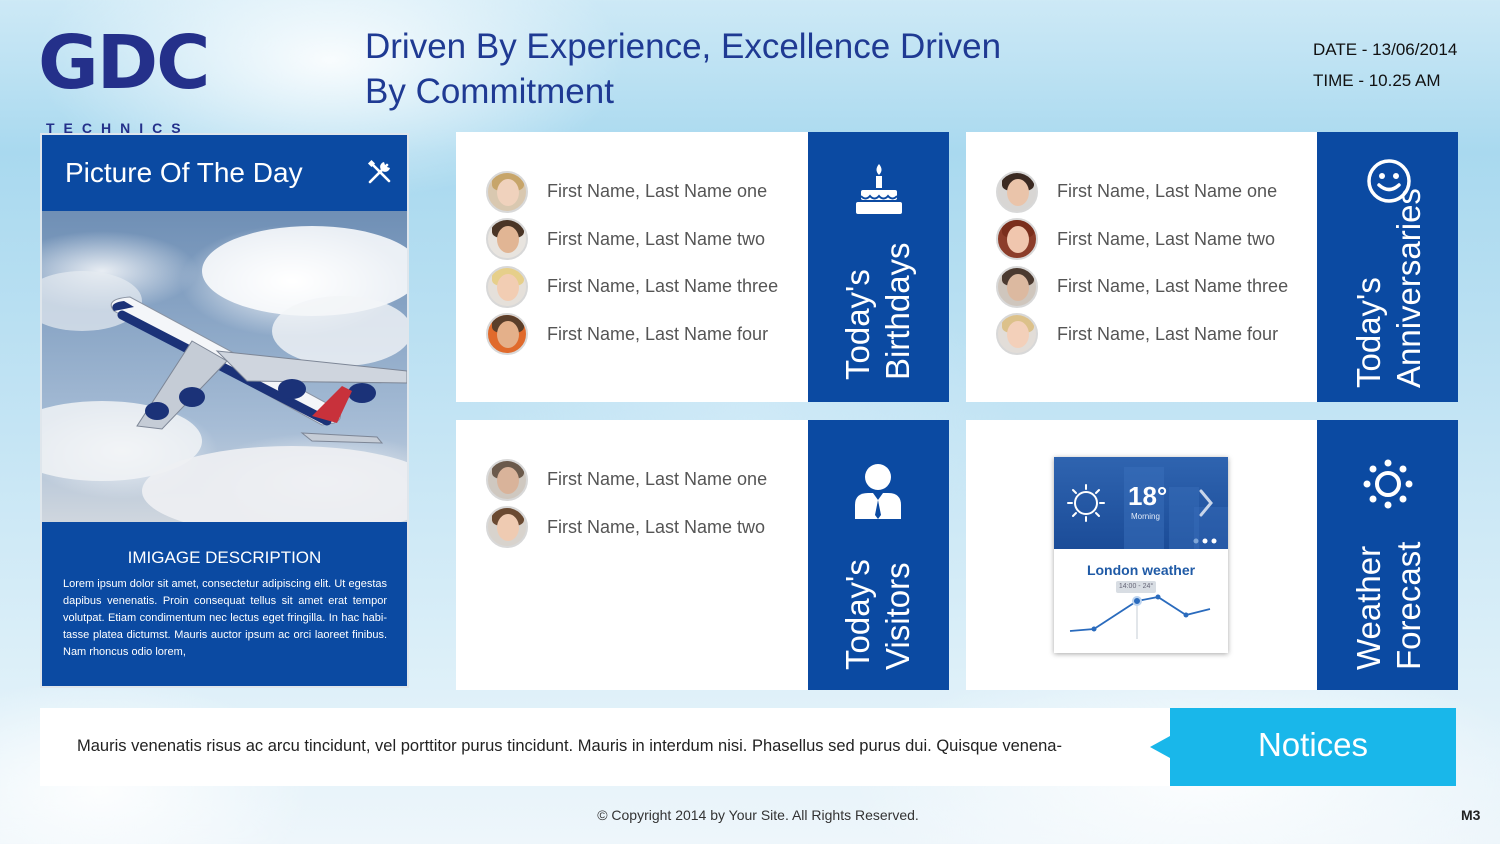  Describe the element at coordinates (184, 172) in the screenshot. I see `potd-title: Picture Of The Day` at that location.